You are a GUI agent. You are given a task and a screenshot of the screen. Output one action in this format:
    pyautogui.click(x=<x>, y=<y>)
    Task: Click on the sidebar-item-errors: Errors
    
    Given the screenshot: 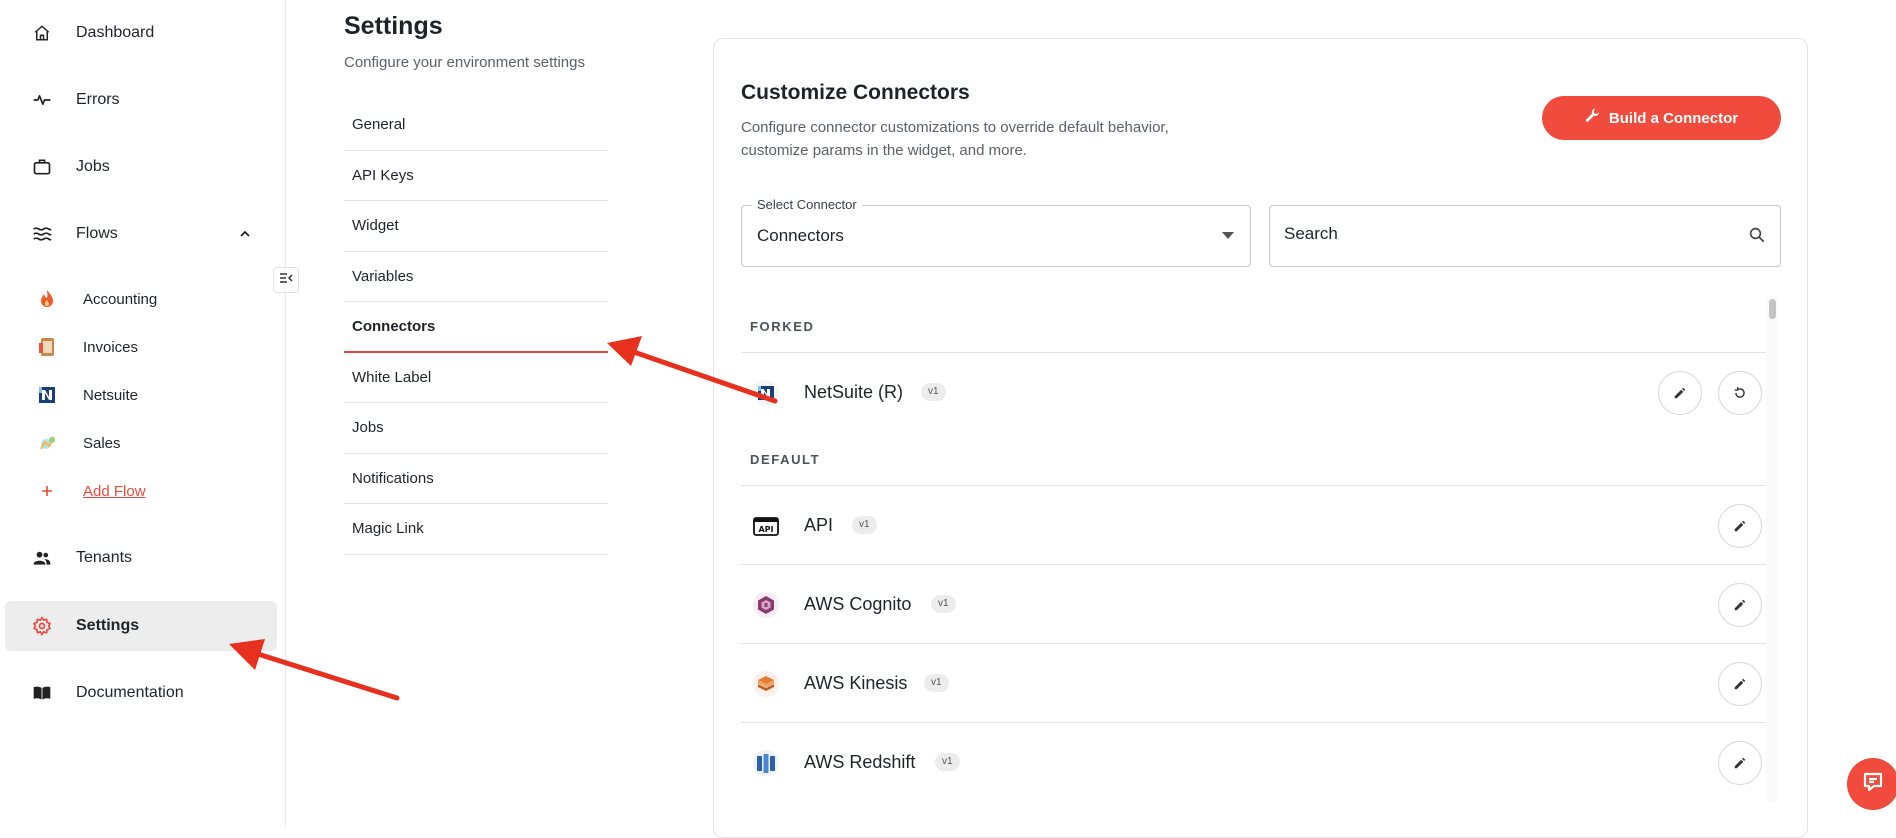 What is the action you would take?
    pyautogui.click(x=141, y=100)
    